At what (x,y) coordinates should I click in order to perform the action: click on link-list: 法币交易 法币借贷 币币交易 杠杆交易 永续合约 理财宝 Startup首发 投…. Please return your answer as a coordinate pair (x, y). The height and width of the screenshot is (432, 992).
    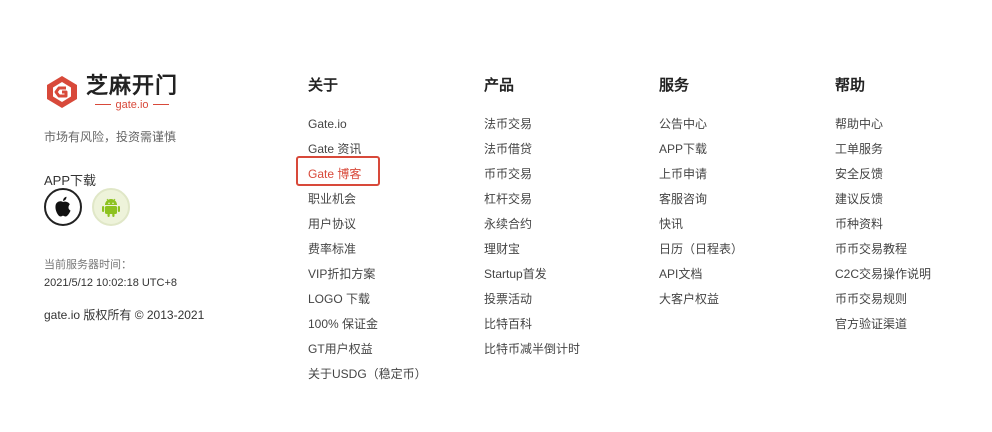
    Looking at the image, I should click on (532, 241).